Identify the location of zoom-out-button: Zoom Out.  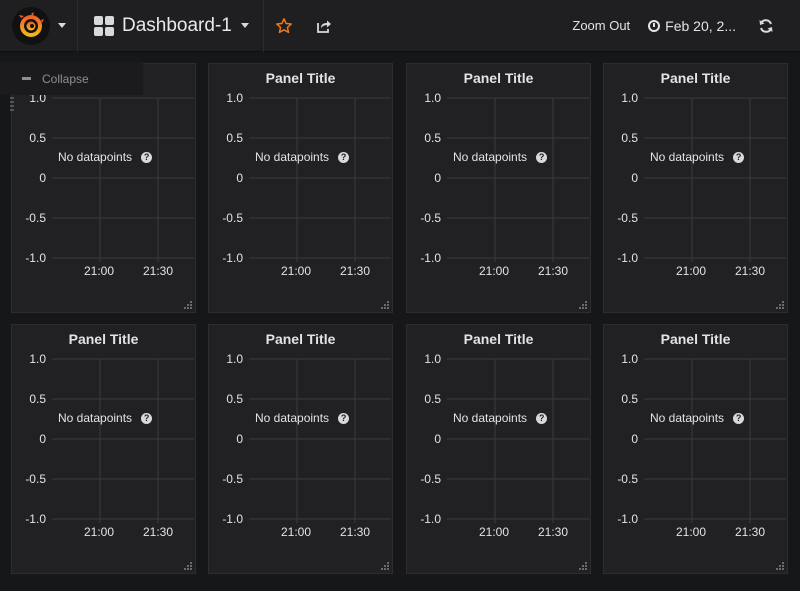
(601, 25).